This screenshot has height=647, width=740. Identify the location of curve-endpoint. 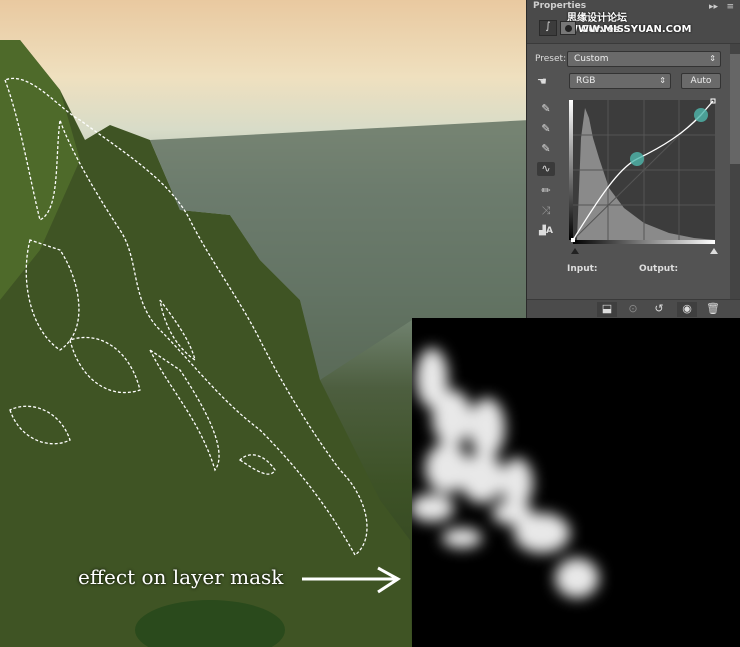
(573, 240).